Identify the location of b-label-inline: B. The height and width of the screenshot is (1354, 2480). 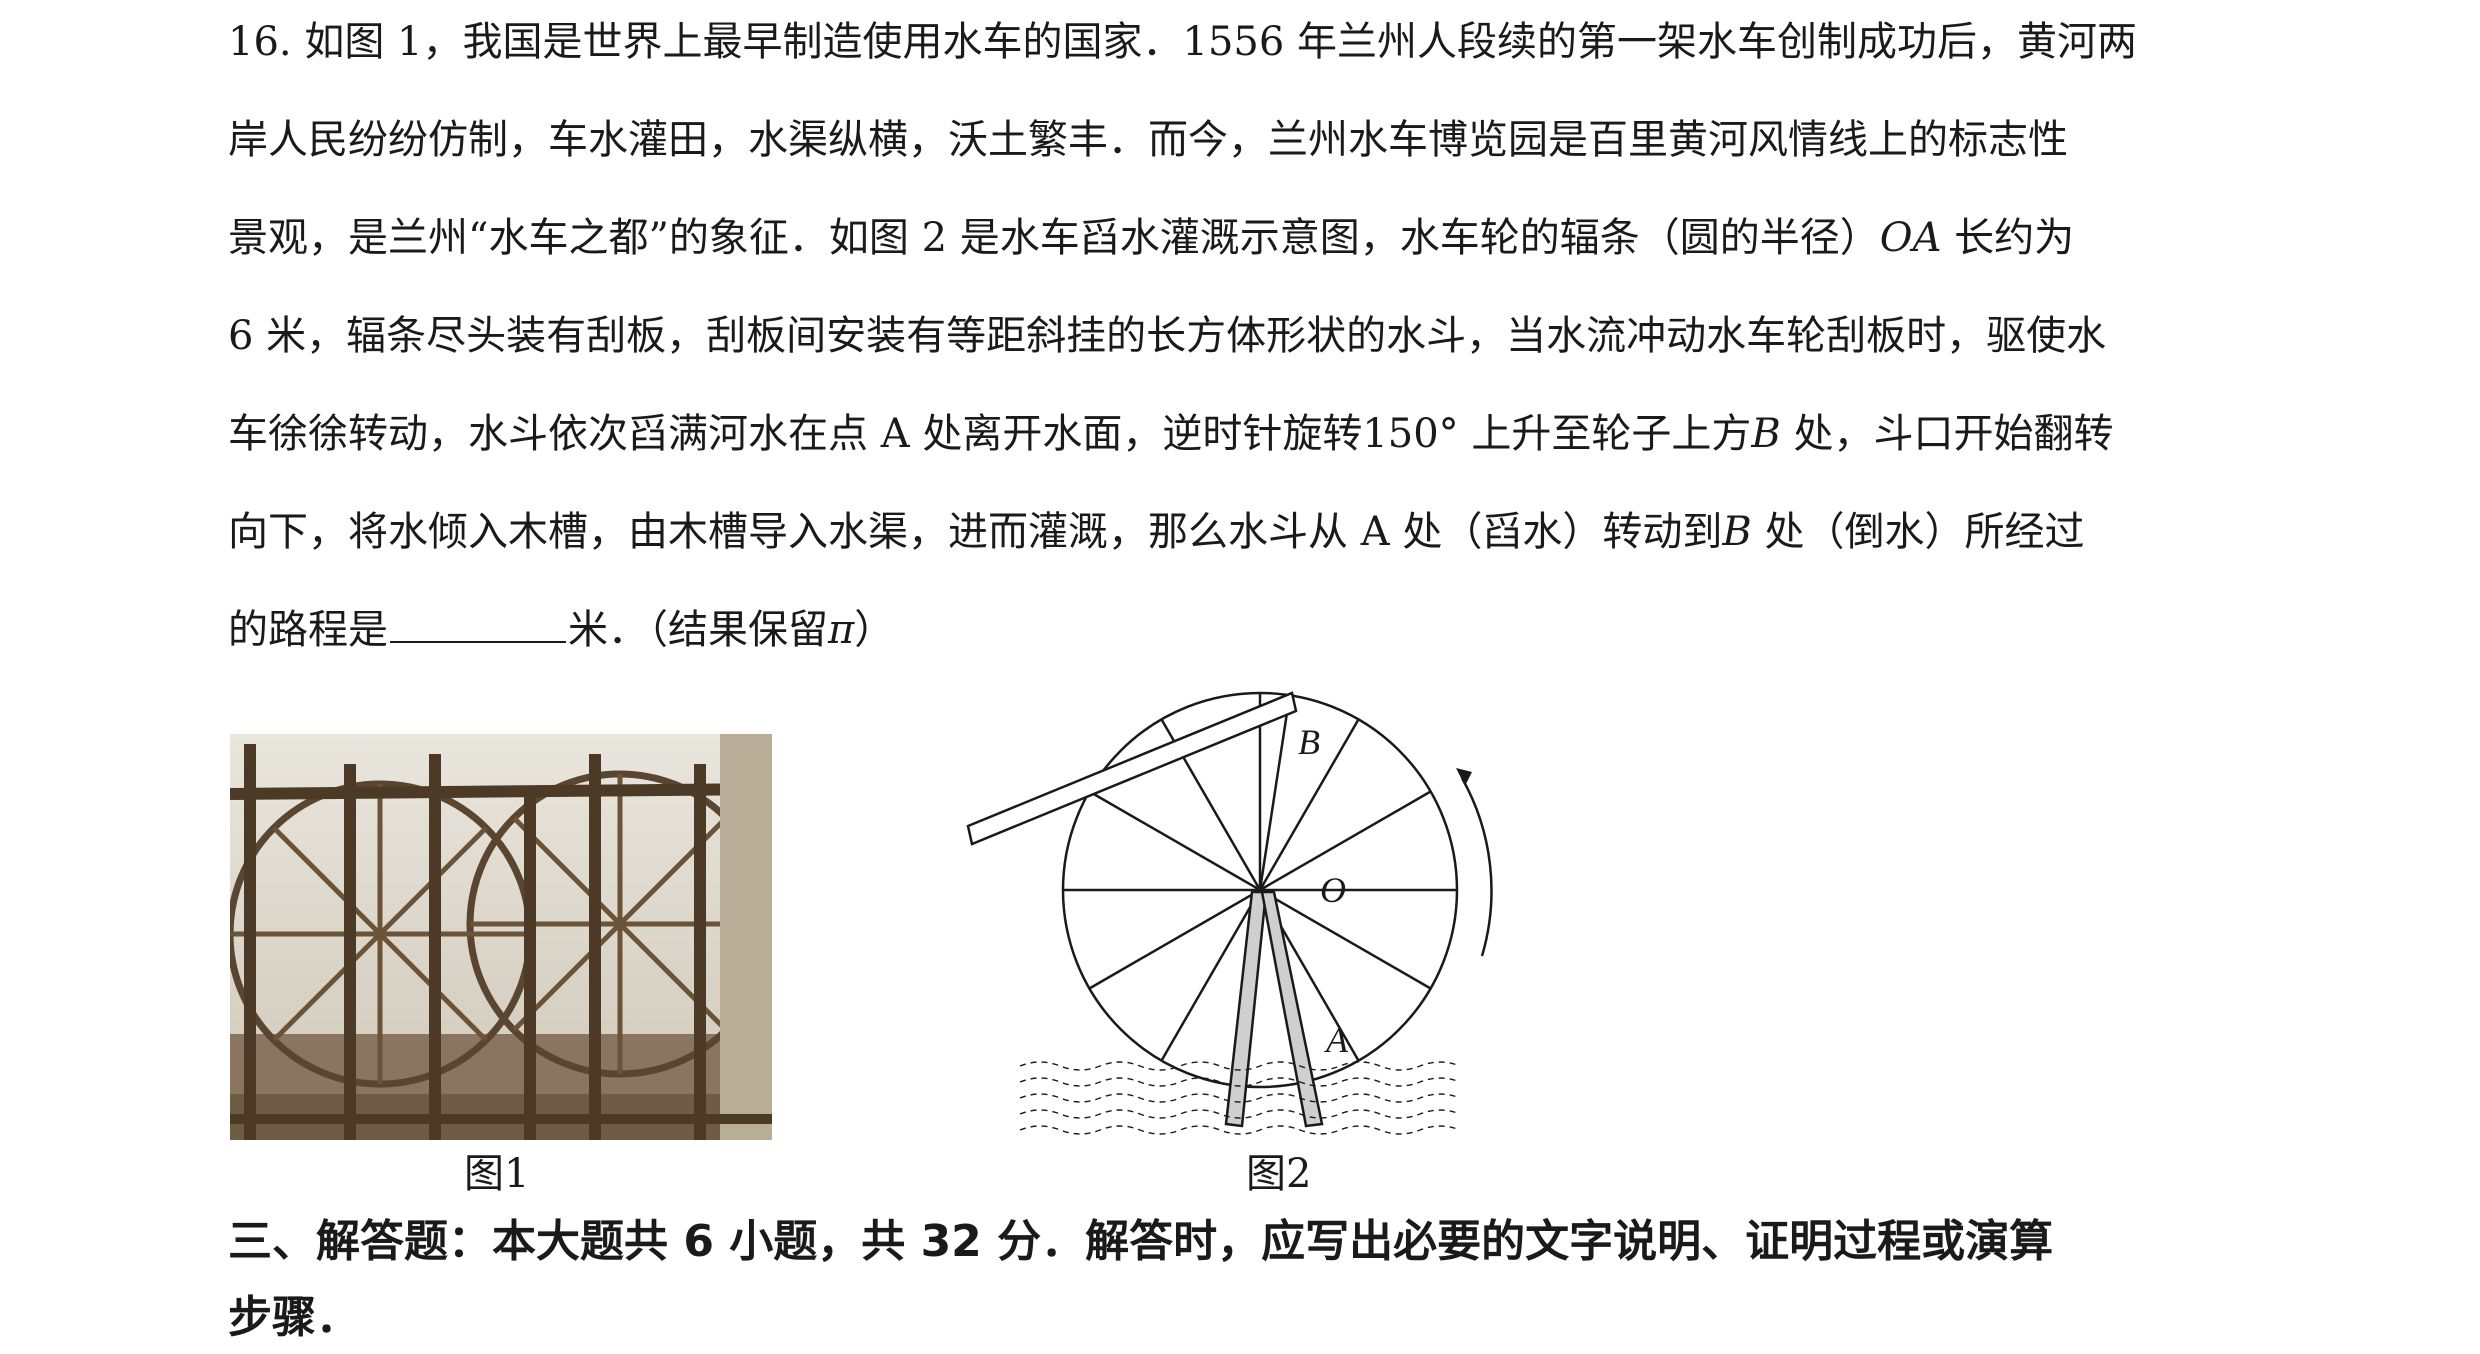
(1766, 434).